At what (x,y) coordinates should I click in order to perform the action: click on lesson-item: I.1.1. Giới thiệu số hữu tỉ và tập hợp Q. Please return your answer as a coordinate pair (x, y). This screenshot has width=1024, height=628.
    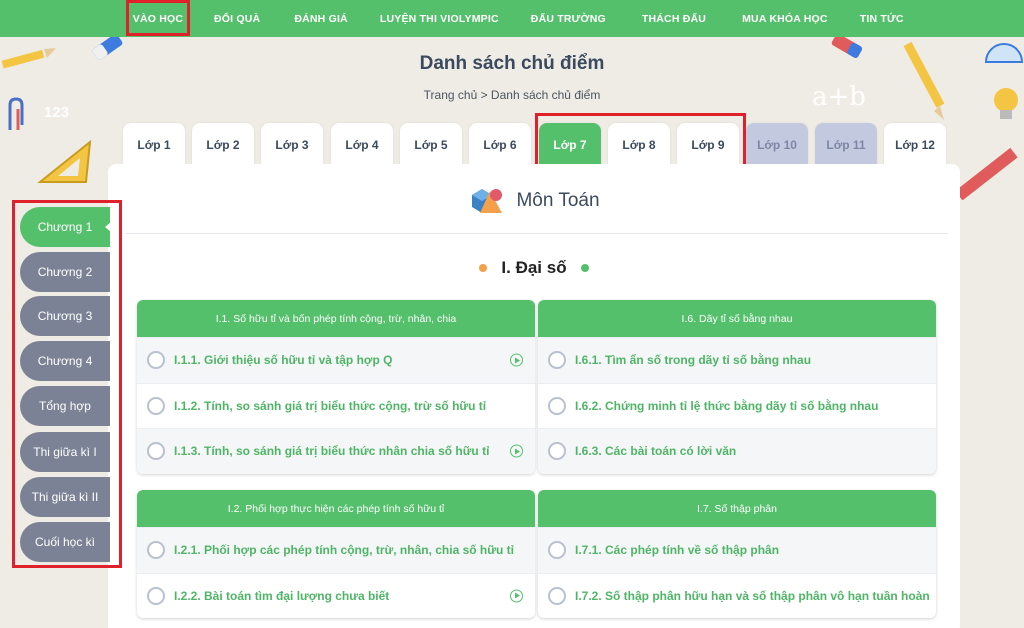
    Looking at the image, I should click on (336, 360).